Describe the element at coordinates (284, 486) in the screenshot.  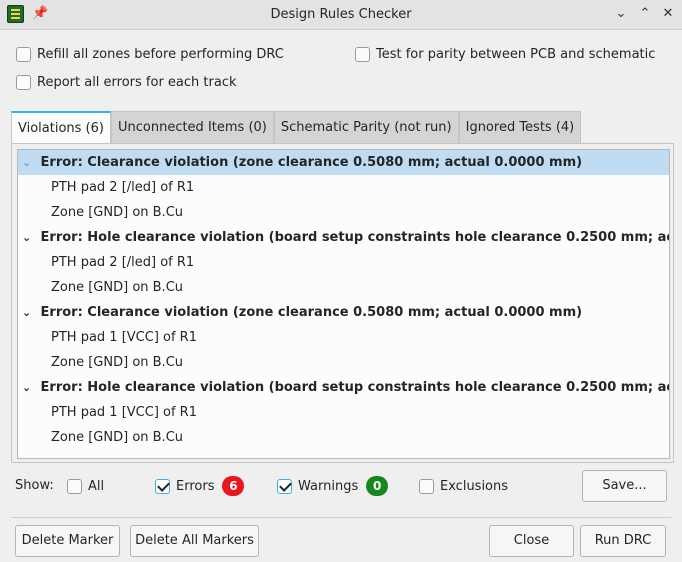
I see `filter-warnings-checkbox` at that location.